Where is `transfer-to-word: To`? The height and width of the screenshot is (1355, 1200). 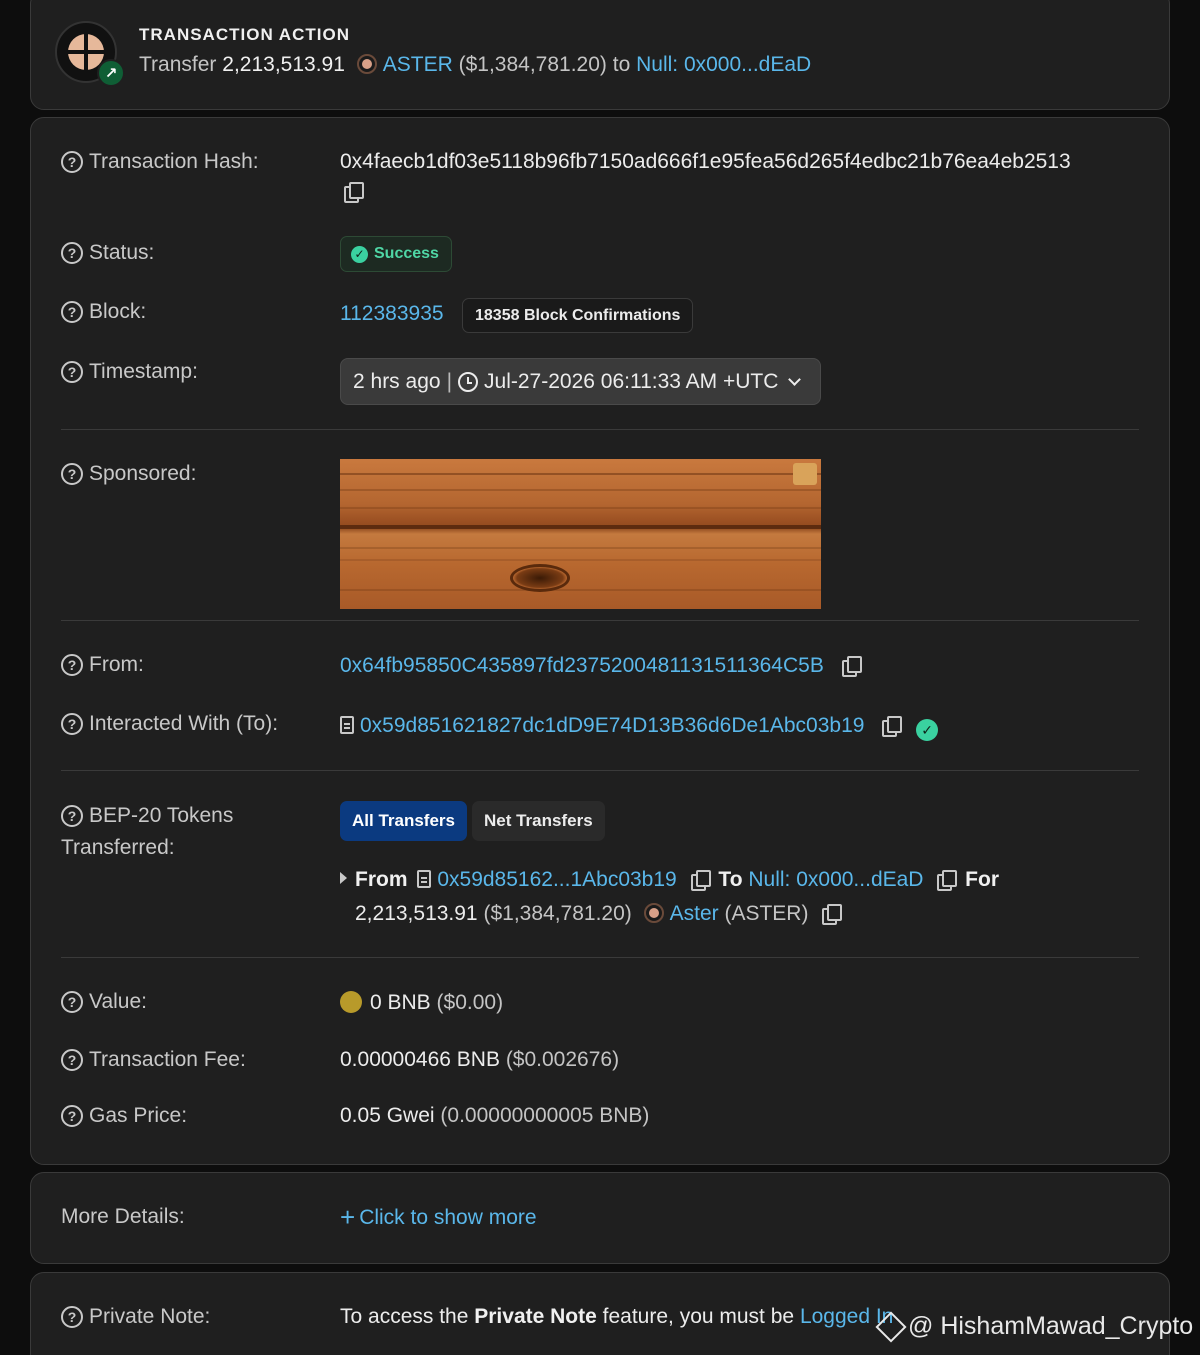
transfer-to-word: To is located at coordinates (730, 879).